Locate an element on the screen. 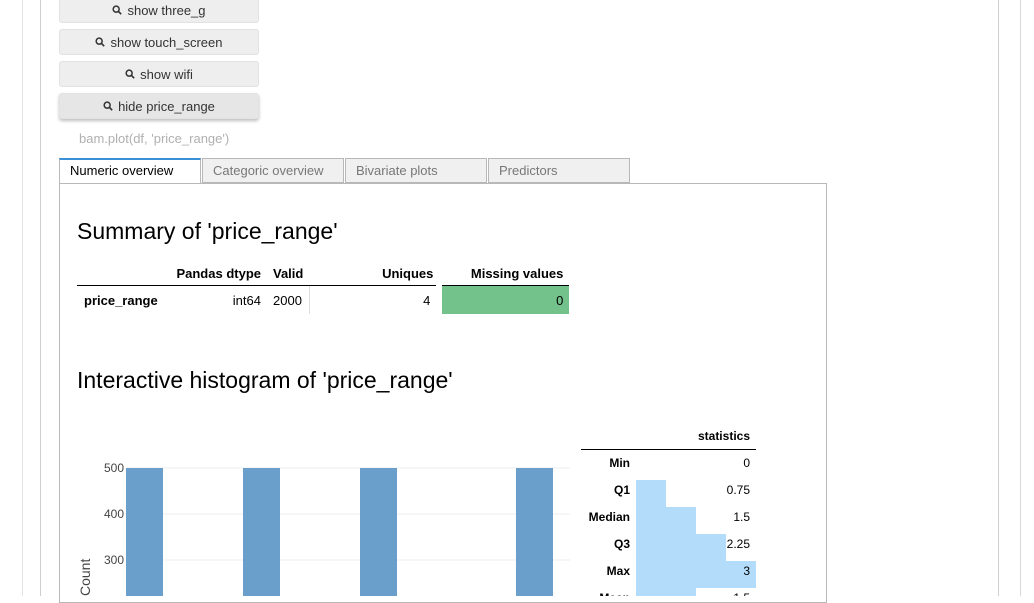 Image resolution: width=1034 pixels, height=603 pixels. cell-dtype: int64 is located at coordinates (246, 300).